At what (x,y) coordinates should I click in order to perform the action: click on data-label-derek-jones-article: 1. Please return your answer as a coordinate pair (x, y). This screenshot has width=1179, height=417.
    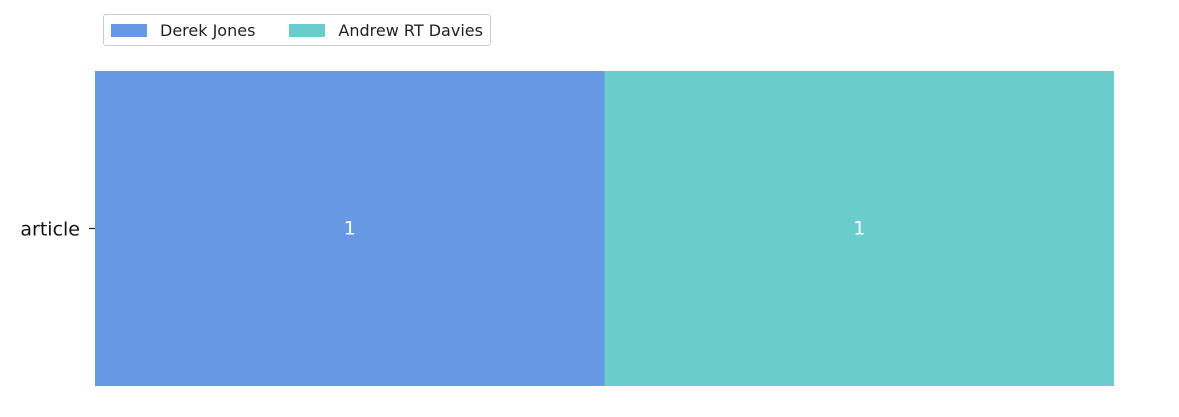
    Looking at the image, I should click on (350, 229).